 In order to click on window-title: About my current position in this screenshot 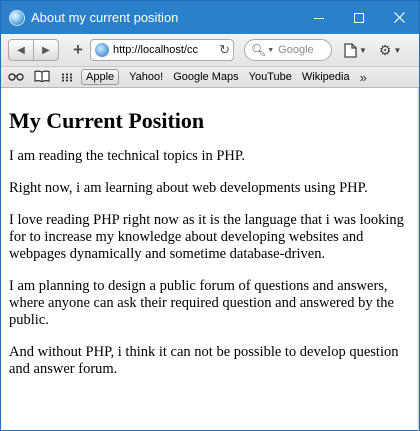, I will do `click(105, 17)`.